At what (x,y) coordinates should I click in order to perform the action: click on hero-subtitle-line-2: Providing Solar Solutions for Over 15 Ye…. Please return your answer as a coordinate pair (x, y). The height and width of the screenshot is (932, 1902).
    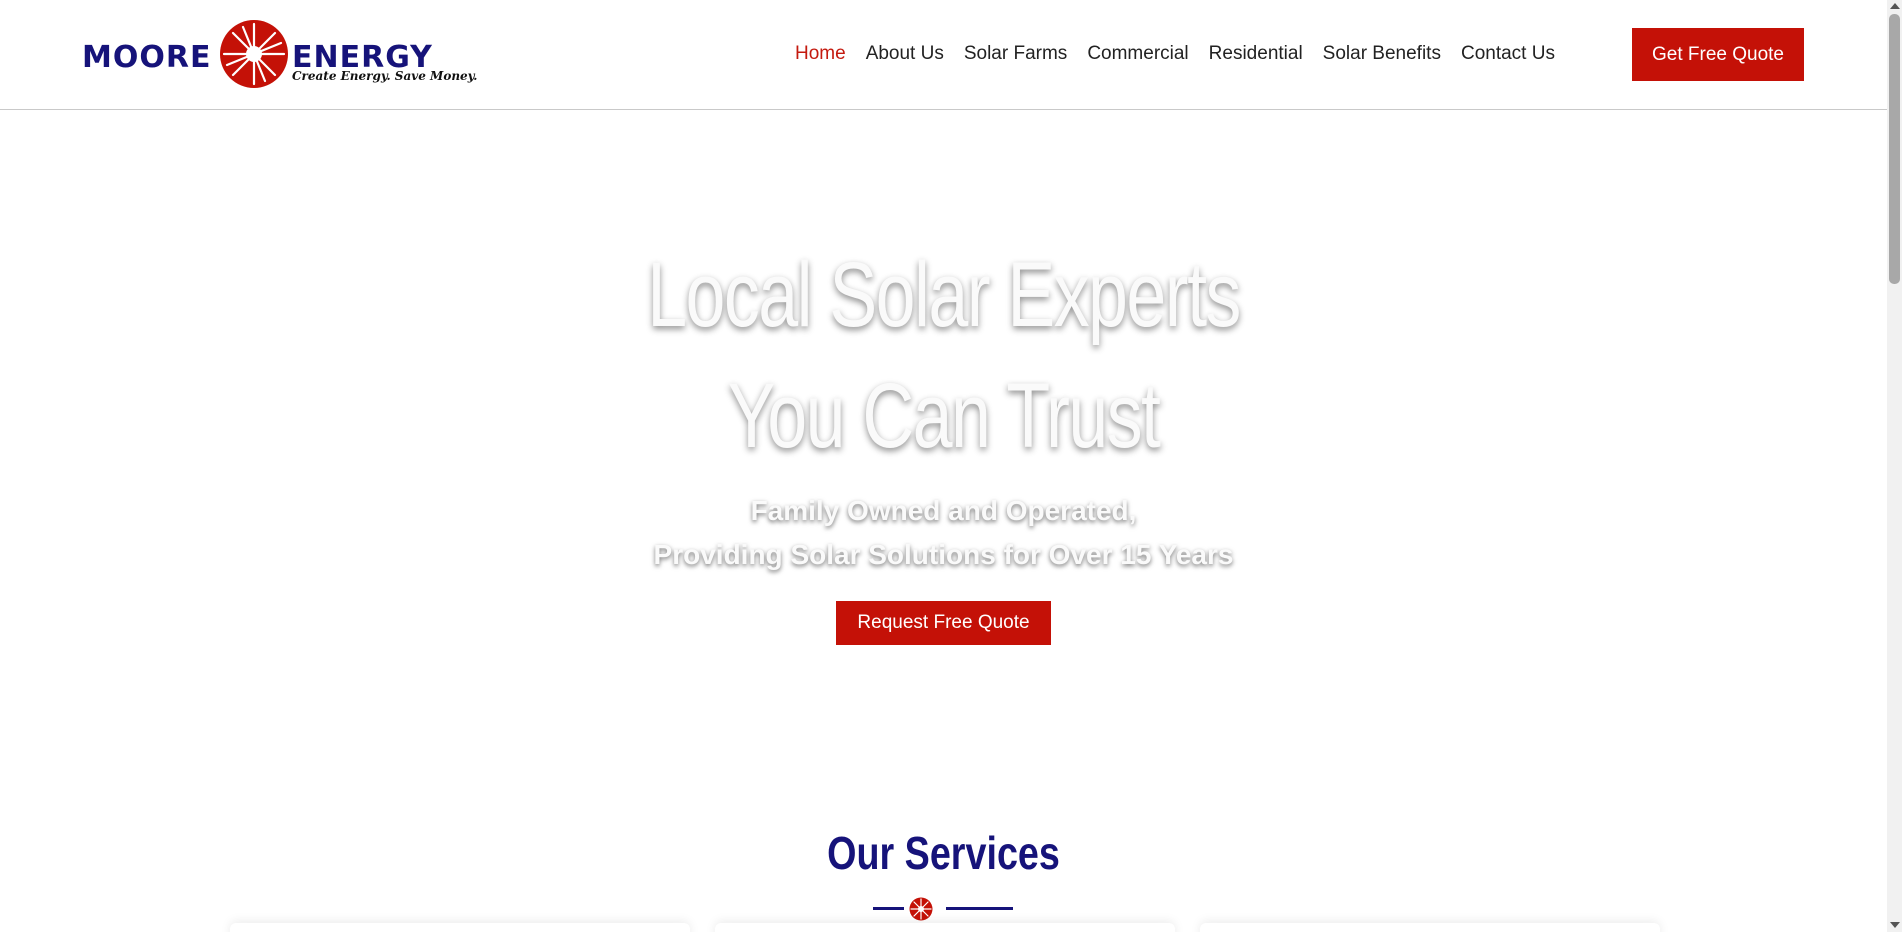
    Looking at the image, I should click on (943, 554).